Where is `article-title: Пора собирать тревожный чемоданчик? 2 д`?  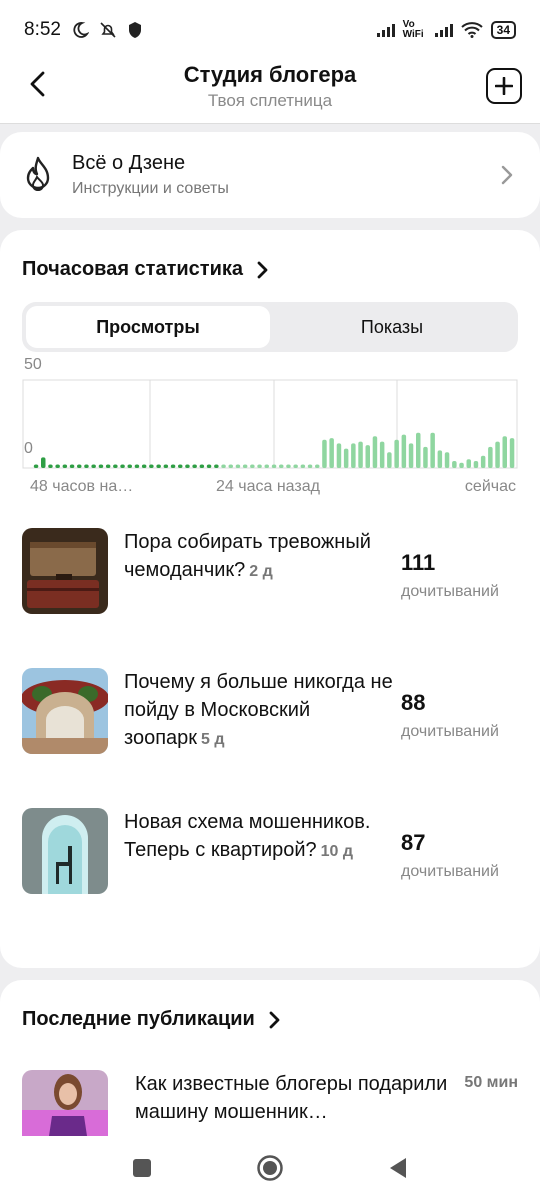 article-title: Пора собирать тревожный чемоданчик? 2 д is located at coordinates (260, 557).